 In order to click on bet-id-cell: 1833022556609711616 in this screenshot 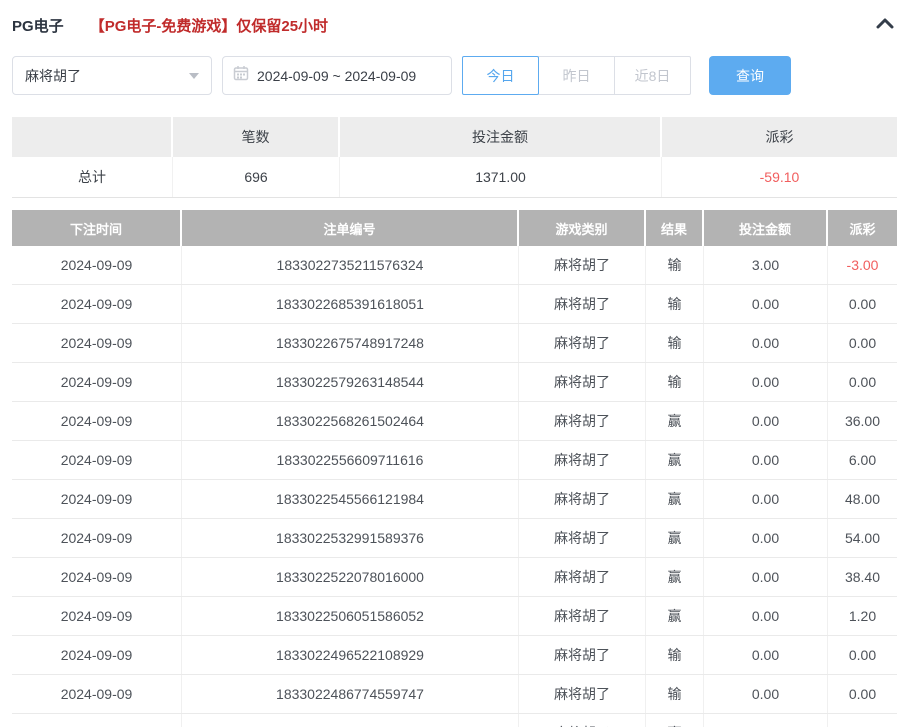, I will do `click(350, 460)`.